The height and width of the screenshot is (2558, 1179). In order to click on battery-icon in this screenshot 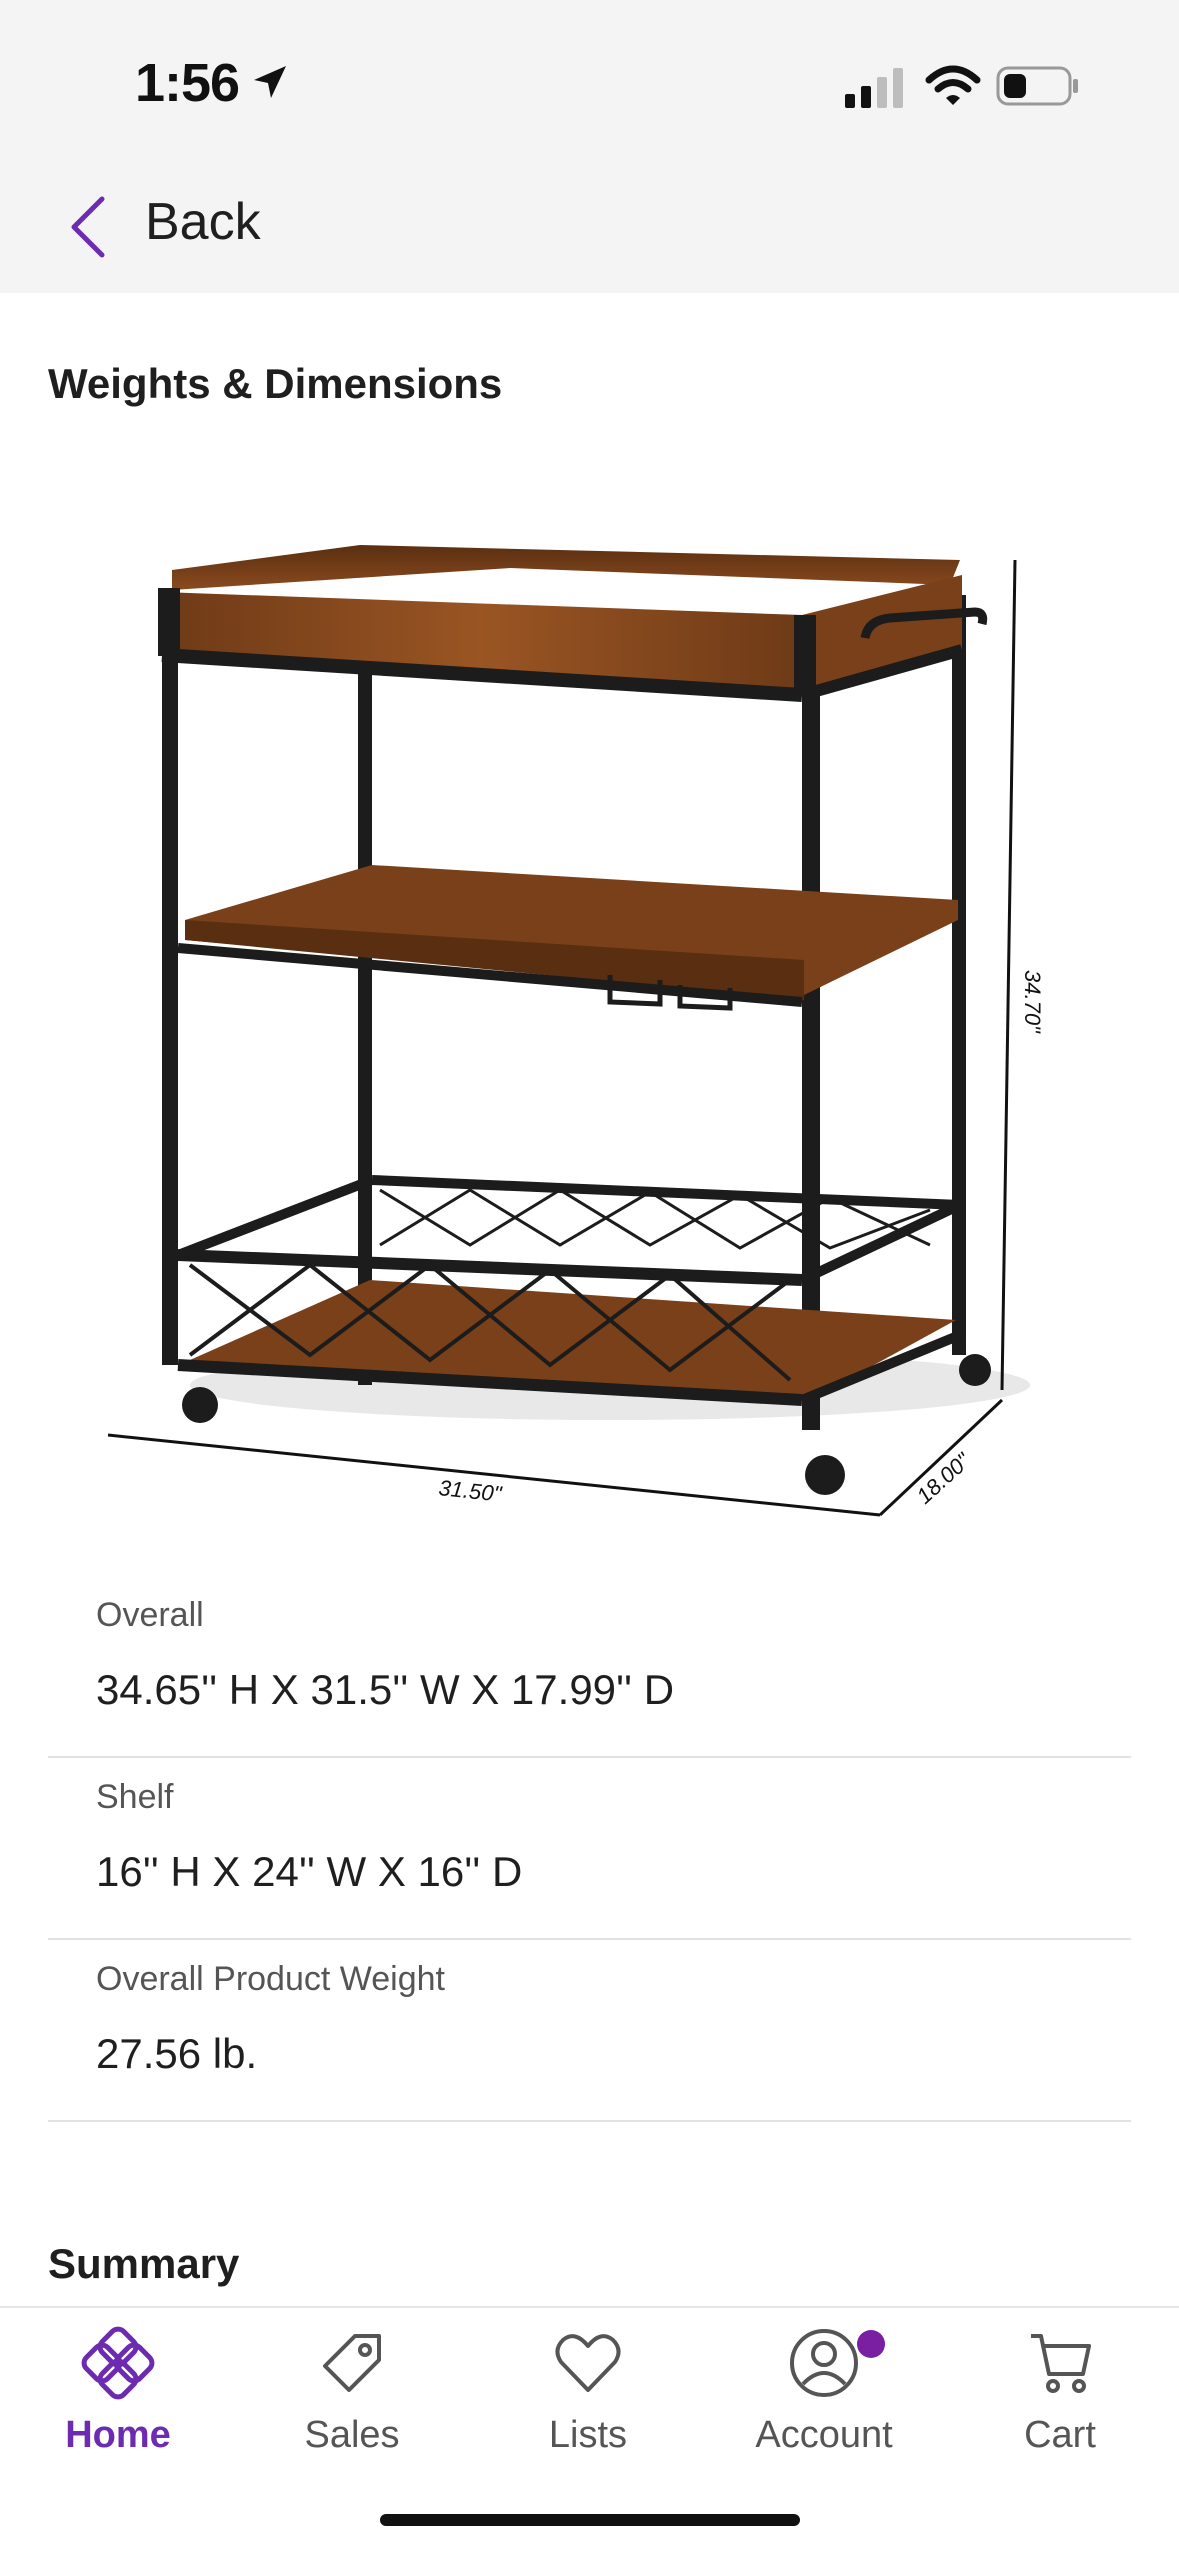, I will do `click(1037, 86)`.